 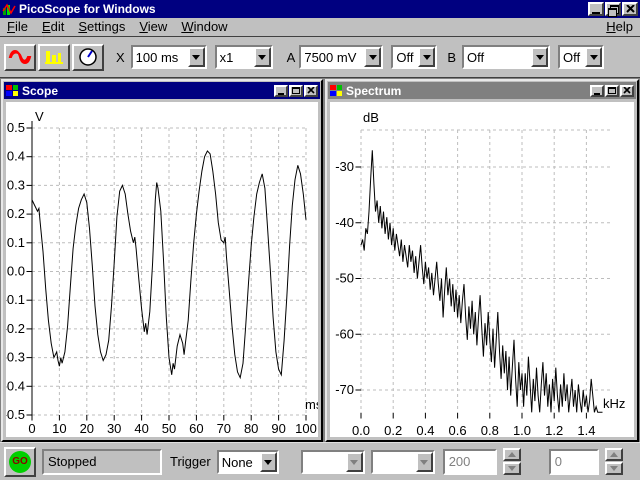 I want to click on threshold-spinner: 200, so click(x=481, y=461).